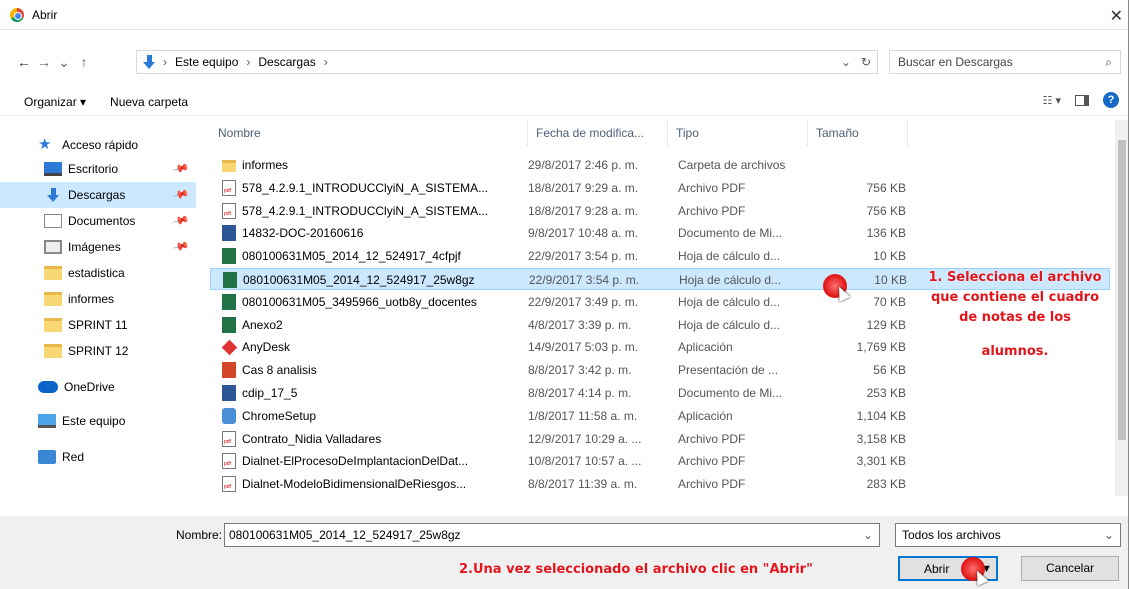 The width and height of the screenshot is (1129, 589). What do you see at coordinates (889, 256) in the screenshot?
I see `file-size: 10 KB` at bounding box center [889, 256].